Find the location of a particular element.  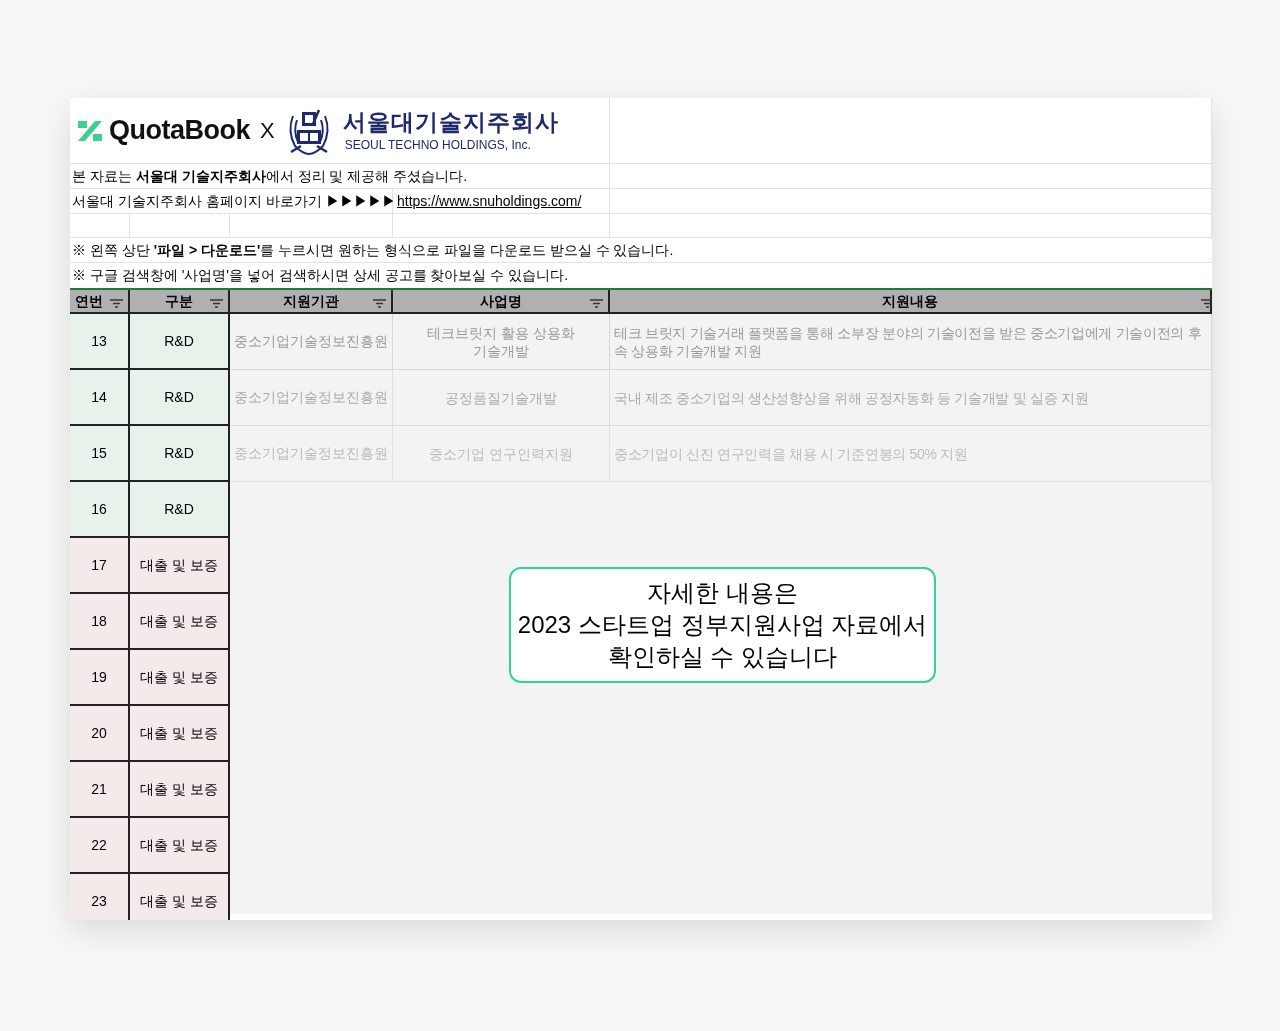

row-number-cell: 22 is located at coordinates (100, 846).